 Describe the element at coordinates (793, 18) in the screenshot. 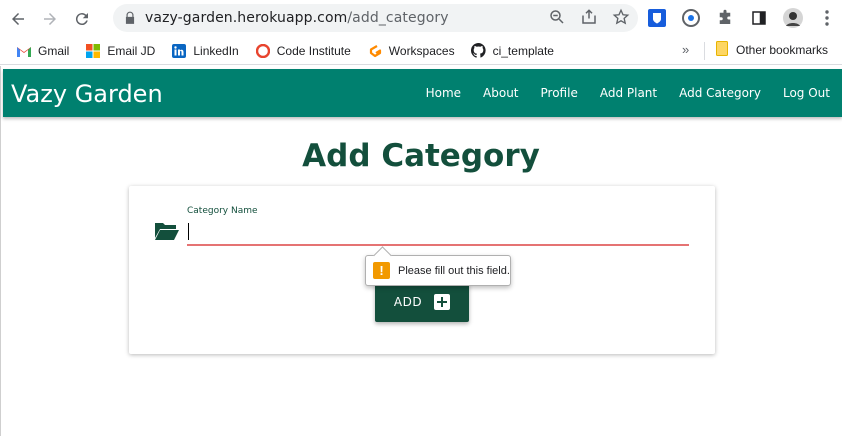

I see `profile-avatar` at that location.